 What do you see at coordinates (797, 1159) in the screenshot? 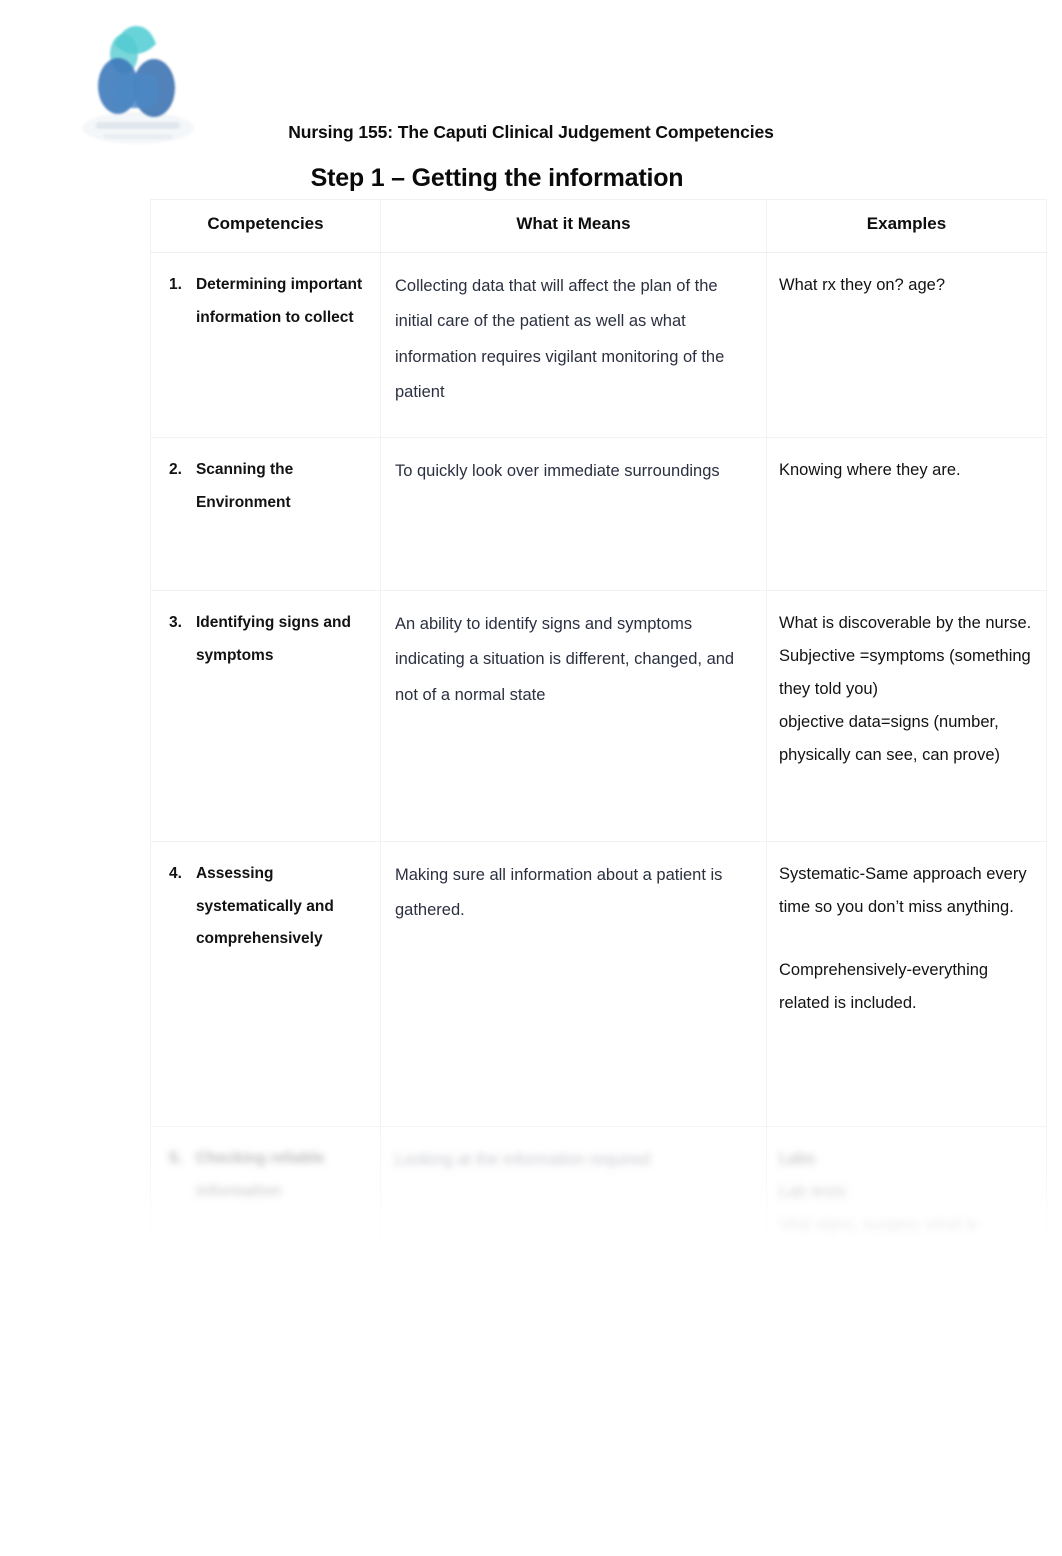
I see `example-text: Labs` at bounding box center [797, 1159].